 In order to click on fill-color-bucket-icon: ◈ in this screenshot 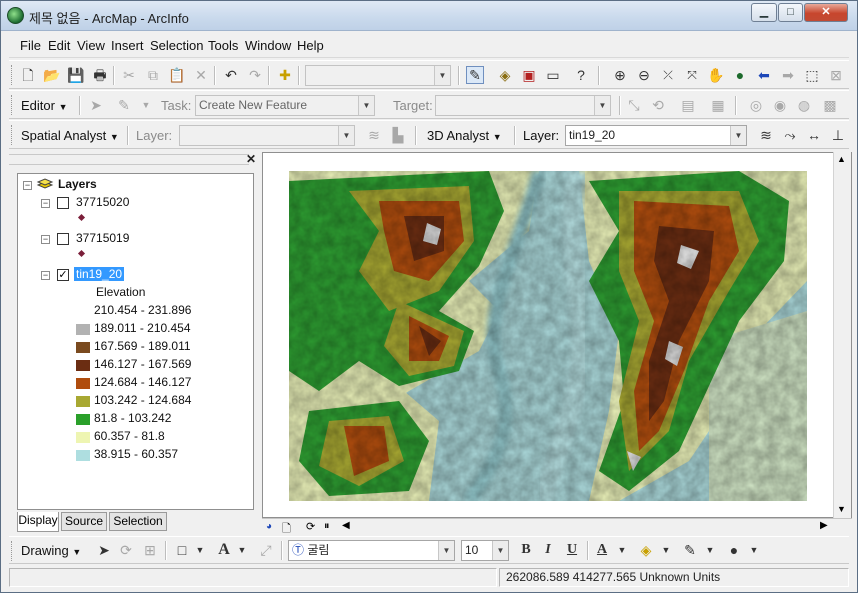, I will do `click(646, 550)`.